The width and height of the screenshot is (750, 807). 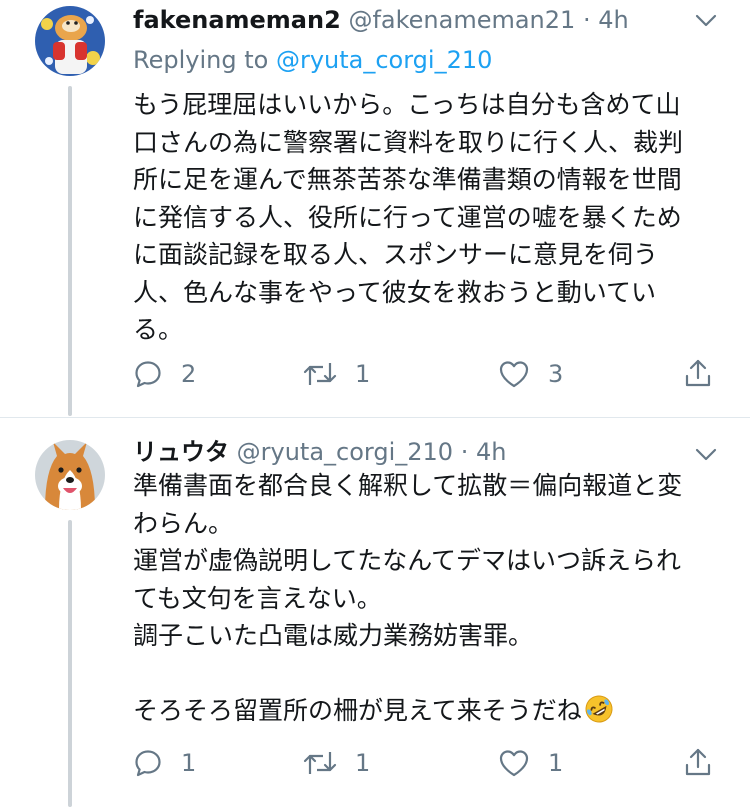 I want to click on tweet-text-line: もう屁理屈はいいから。こっちは自分も含めて山, so click(x=407, y=104).